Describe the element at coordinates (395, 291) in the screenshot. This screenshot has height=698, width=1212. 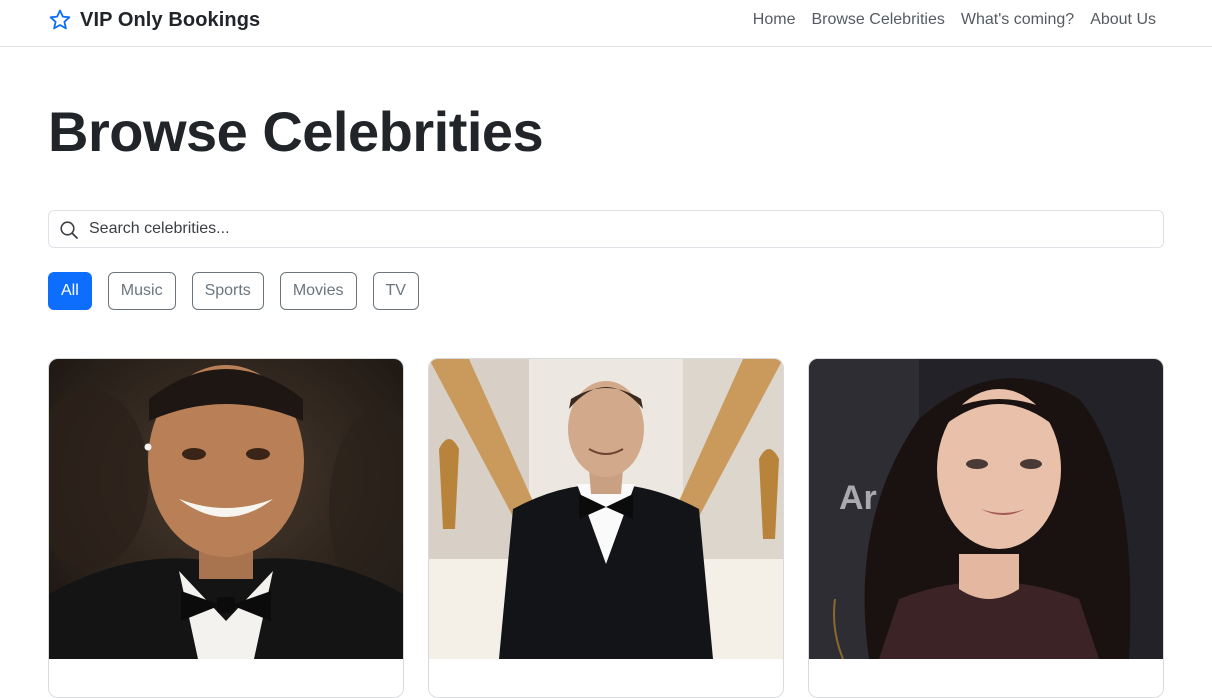
I see `filter-tv-button: TV` at that location.